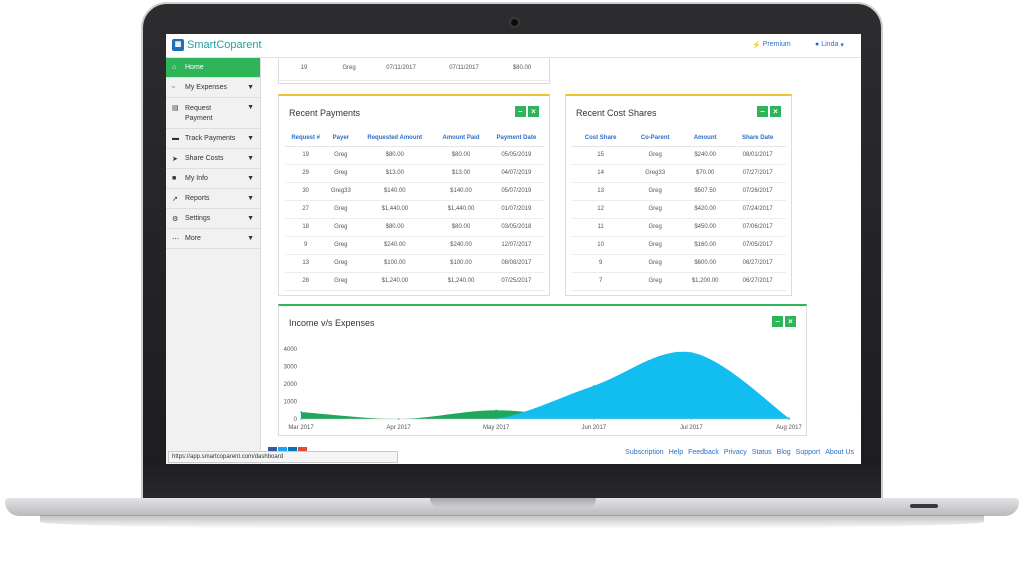 The width and height of the screenshot is (1024, 580). I want to click on table-row: 19 Greg 07/11/2017 07/11/2017 $80.00, so click(414, 69).